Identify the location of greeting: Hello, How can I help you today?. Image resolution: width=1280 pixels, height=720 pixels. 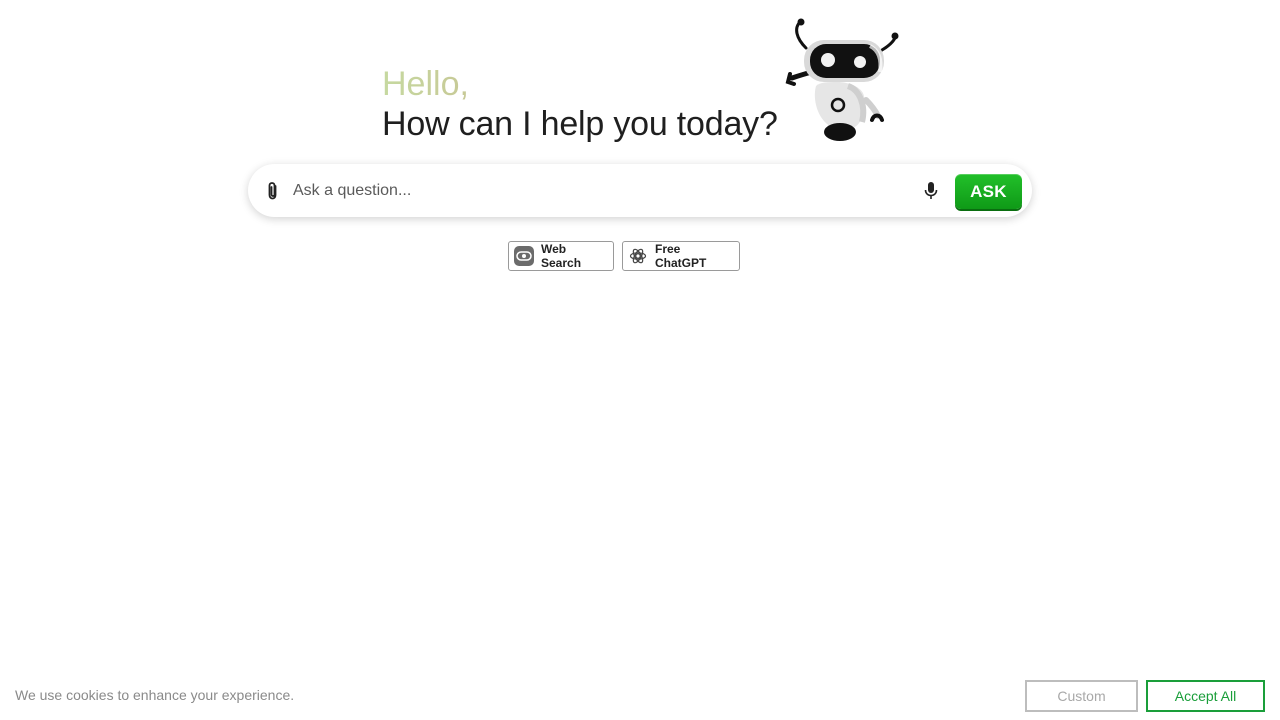
(580, 104).